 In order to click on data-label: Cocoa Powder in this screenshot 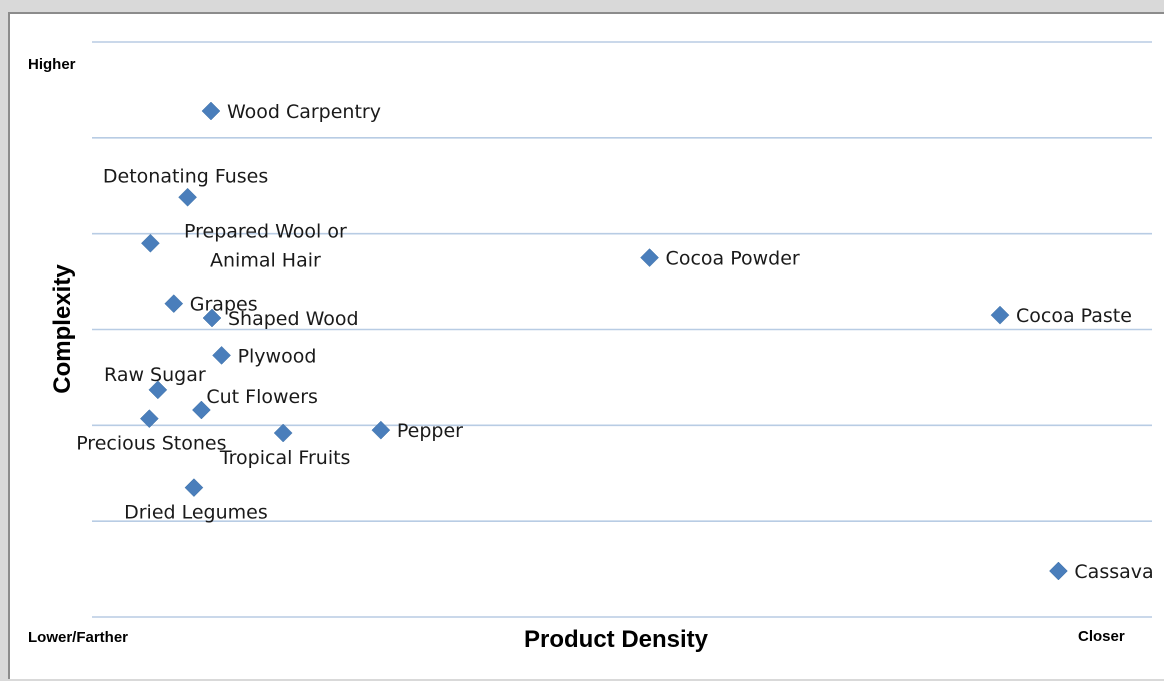, I will do `click(733, 259)`.